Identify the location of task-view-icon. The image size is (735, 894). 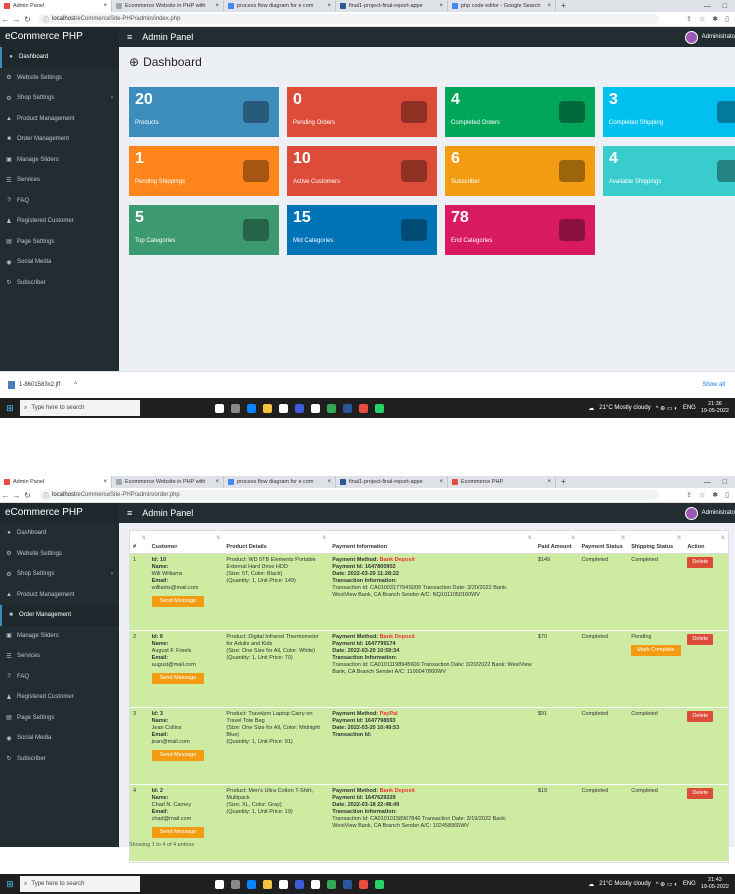
(235, 408).